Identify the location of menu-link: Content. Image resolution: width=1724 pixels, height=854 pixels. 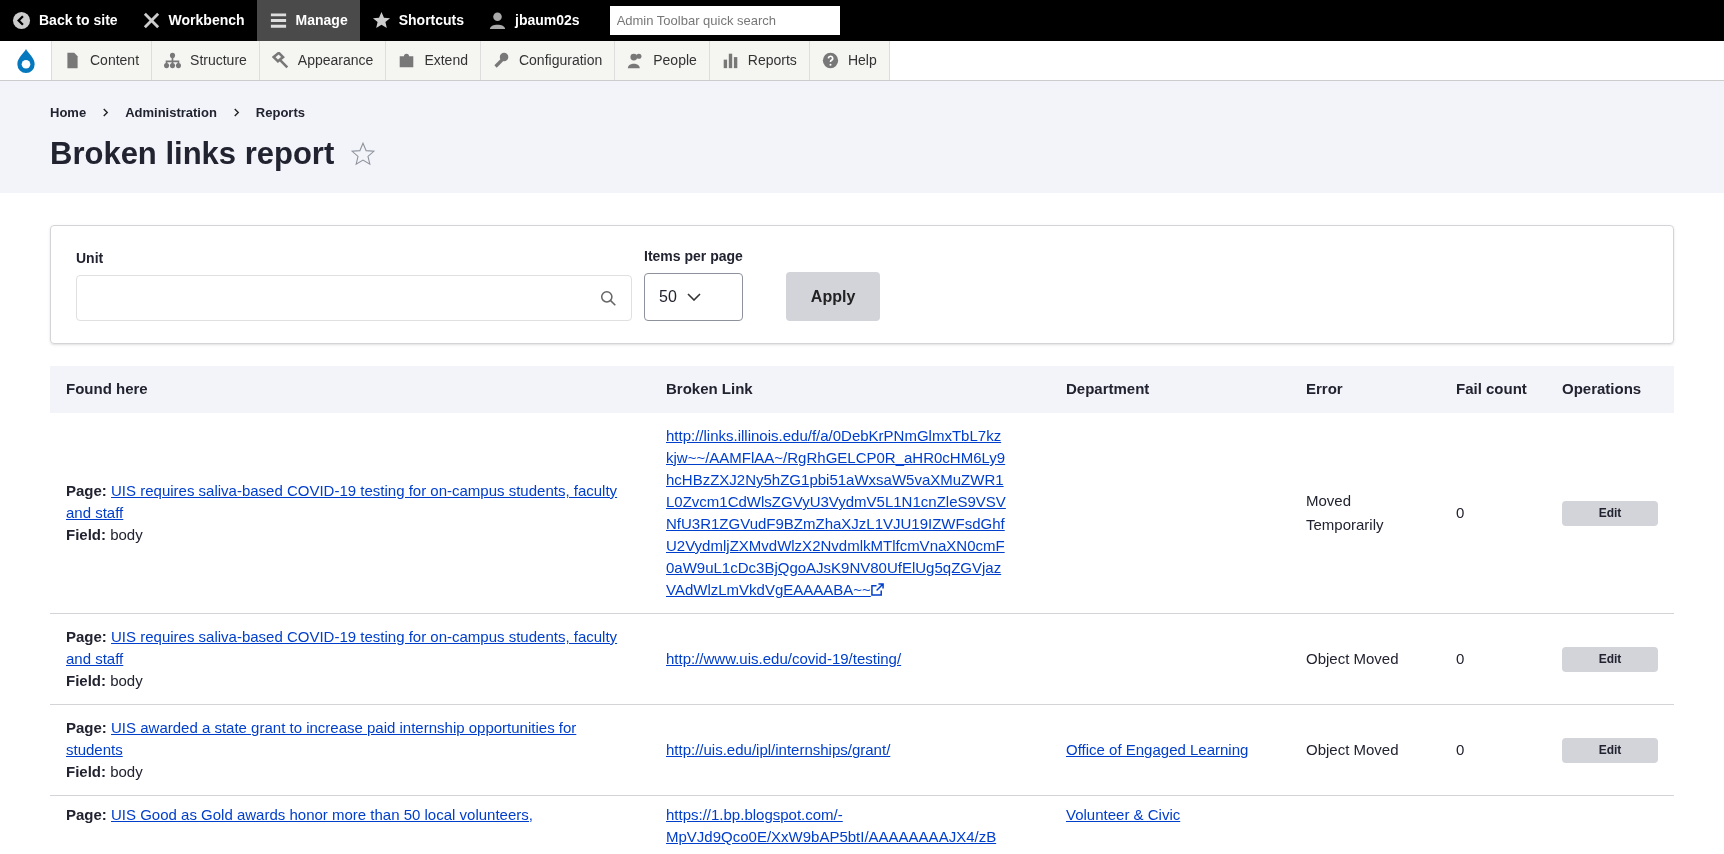
(102, 60).